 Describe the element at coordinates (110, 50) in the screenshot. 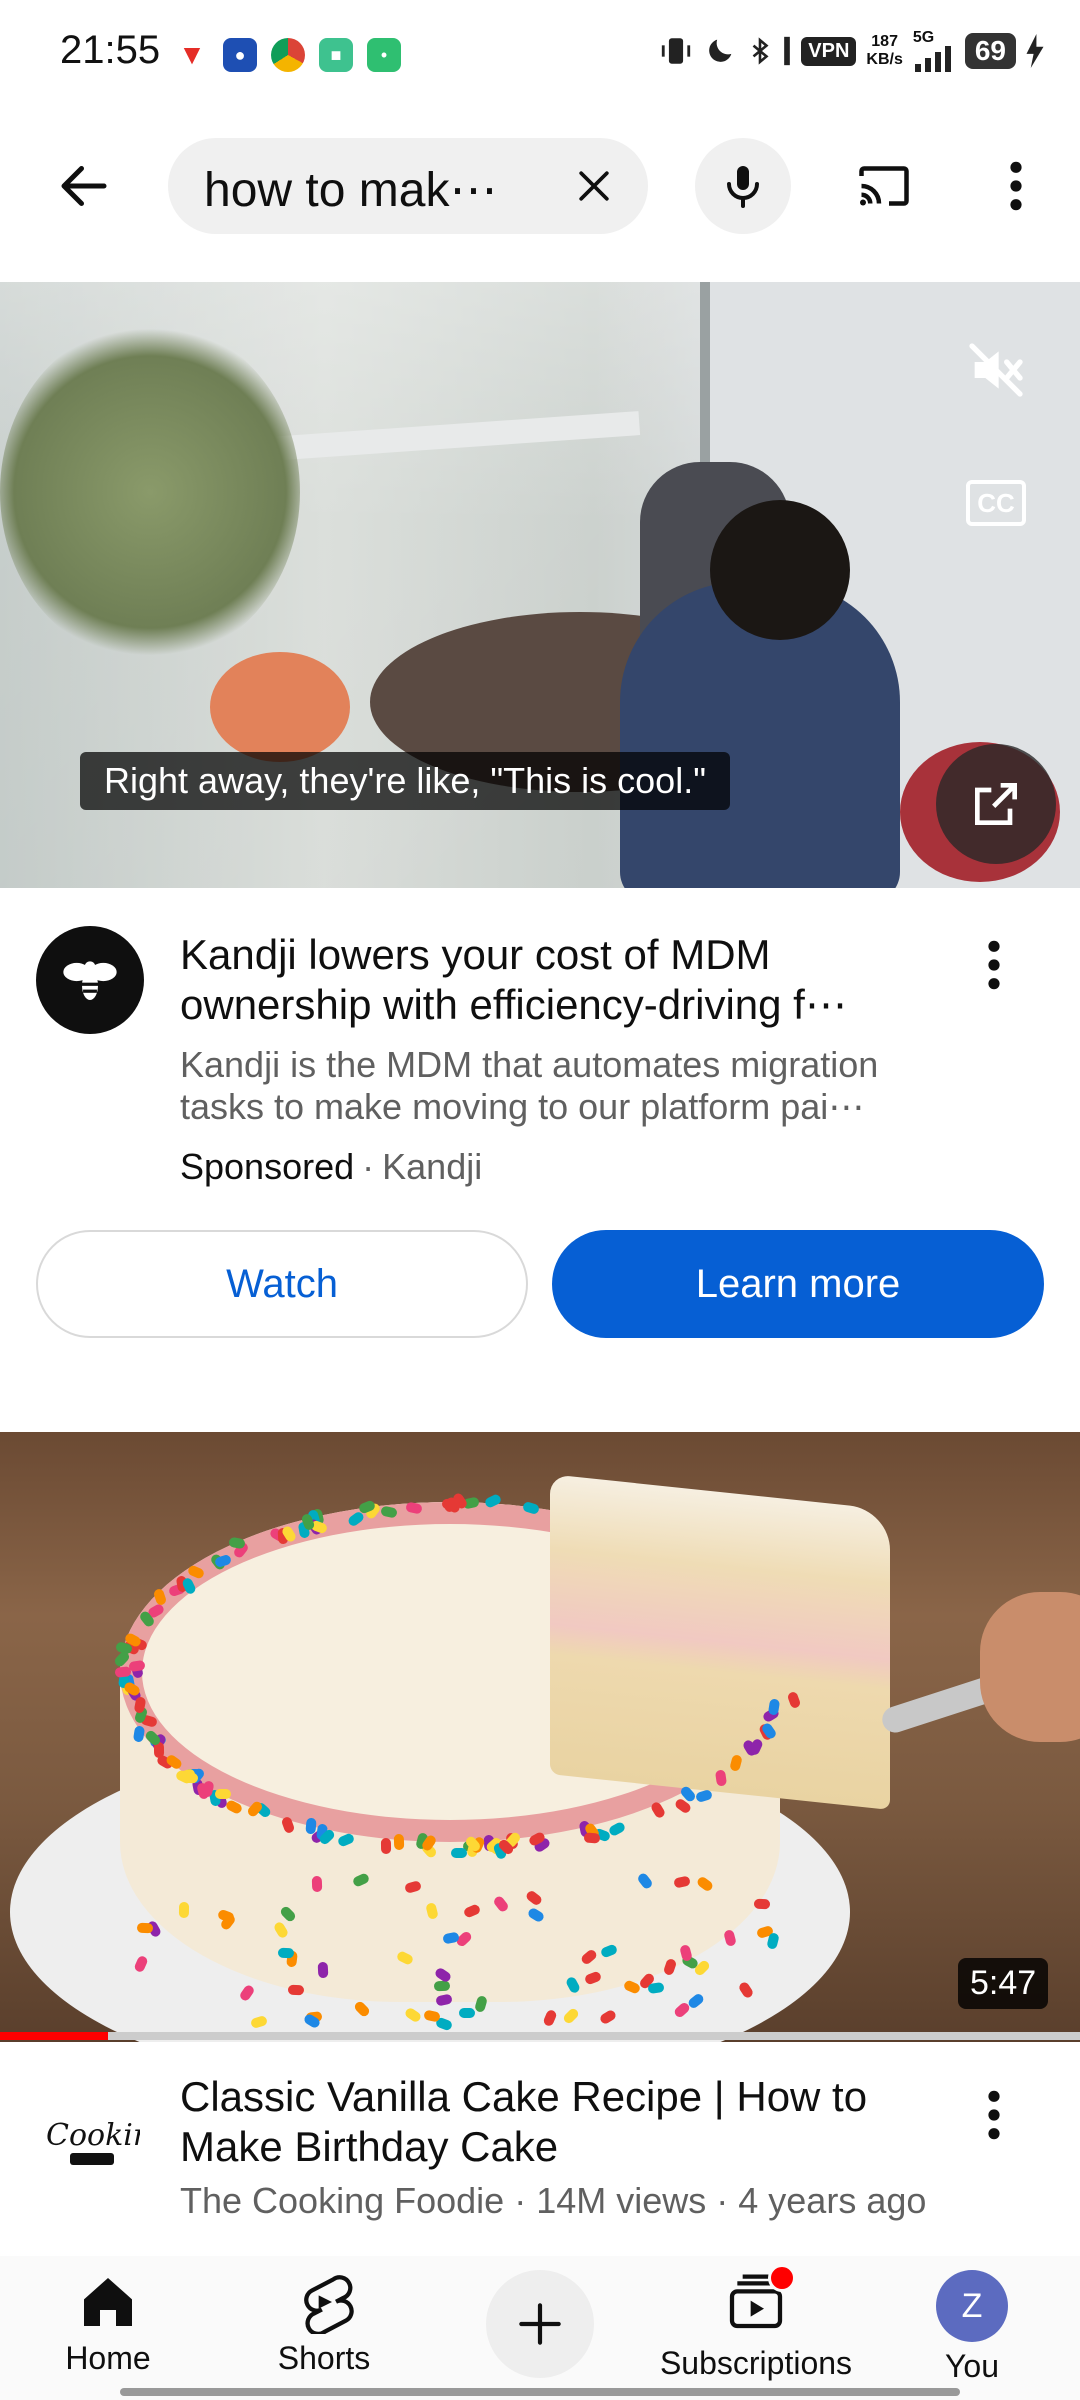

I see `status-time: 21:55` at that location.